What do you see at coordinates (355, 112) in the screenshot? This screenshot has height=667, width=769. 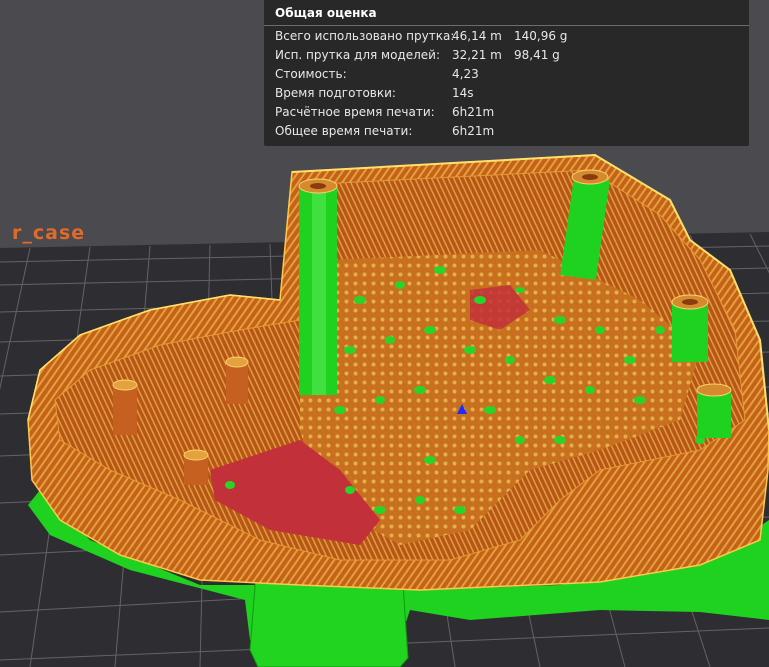 I see `summary-row-label: Расчётное время печати:` at bounding box center [355, 112].